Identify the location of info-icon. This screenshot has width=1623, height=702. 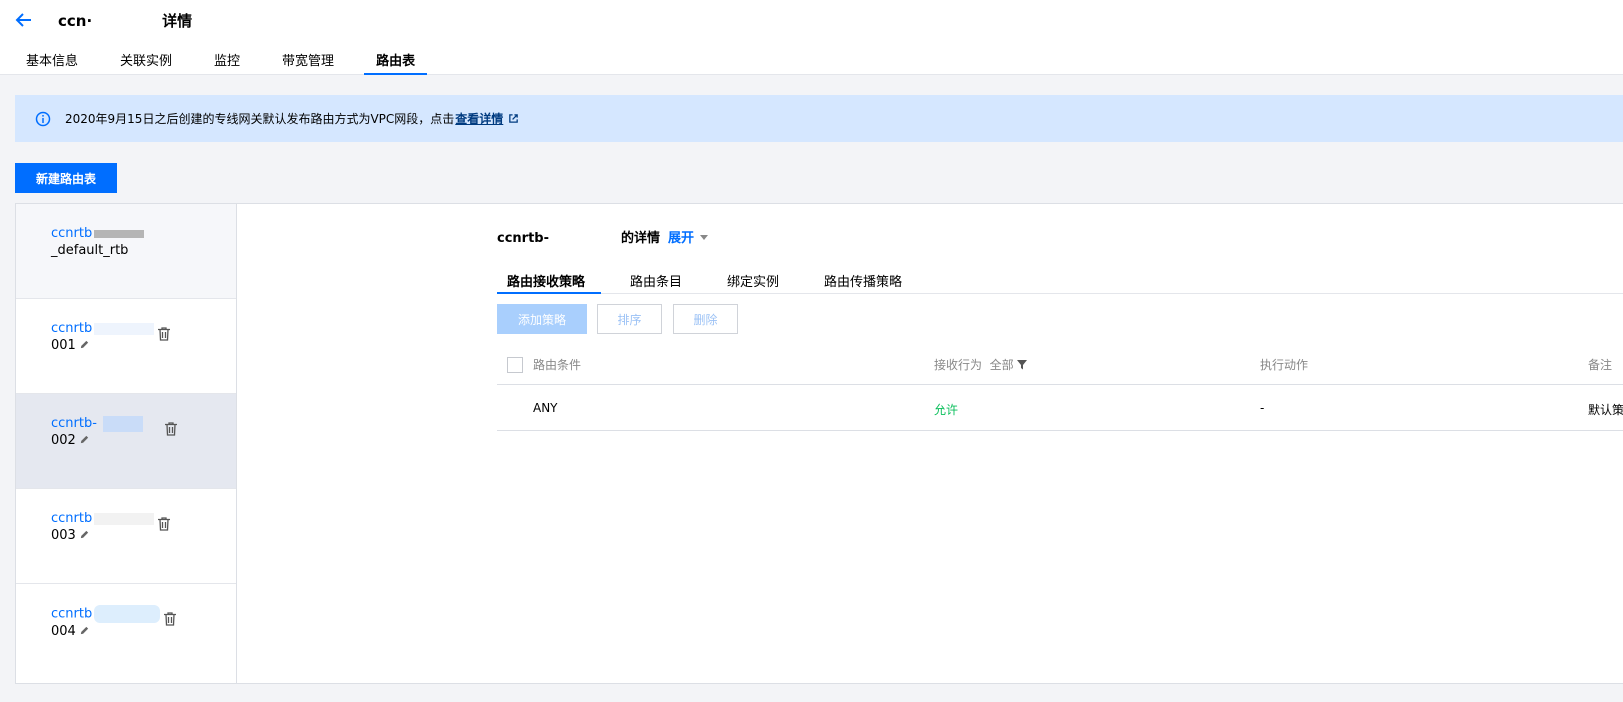
(43, 118).